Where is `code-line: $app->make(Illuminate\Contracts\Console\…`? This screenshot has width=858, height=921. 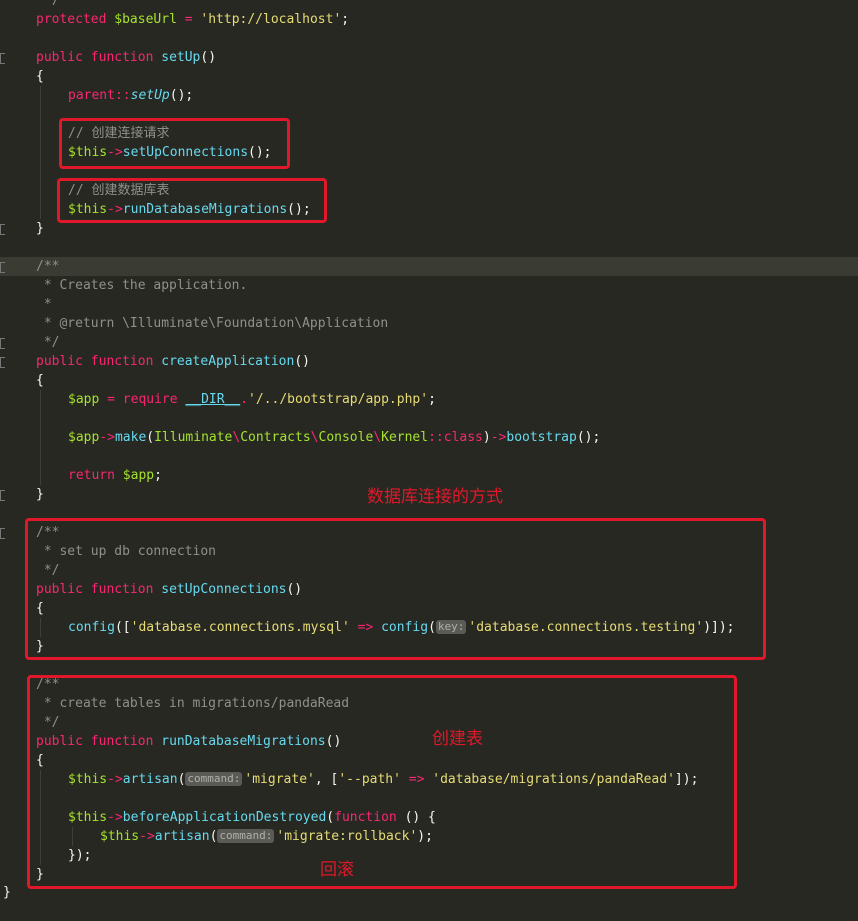
code-line: $app->make(Illuminate\Contracts\Console\… is located at coordinates (429, 437).